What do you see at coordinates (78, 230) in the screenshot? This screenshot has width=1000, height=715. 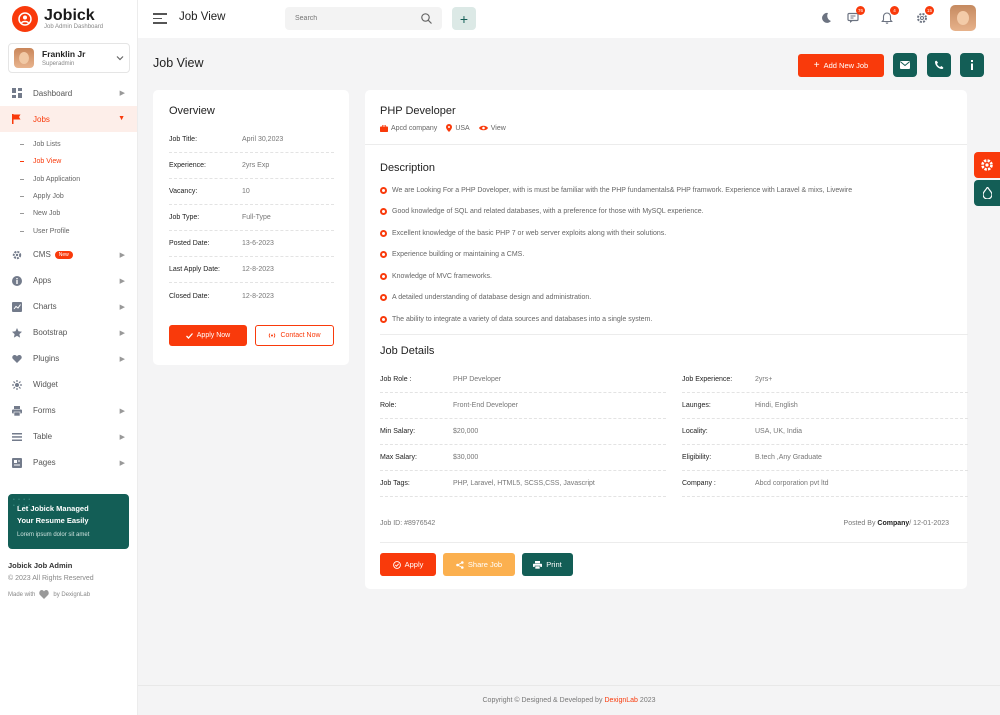 I see `submenu-user-profile: User Profile` at bounding box center [78, 230].